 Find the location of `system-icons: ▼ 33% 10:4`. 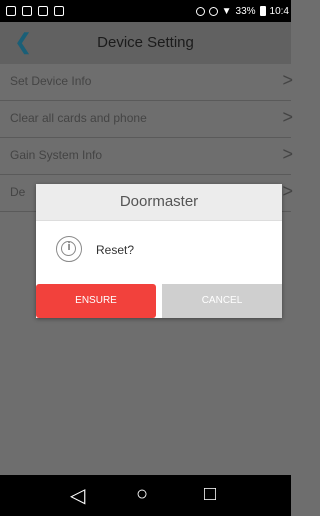

system-icons: ▼ 33% 10:4 is located at coordinates (243, 11).